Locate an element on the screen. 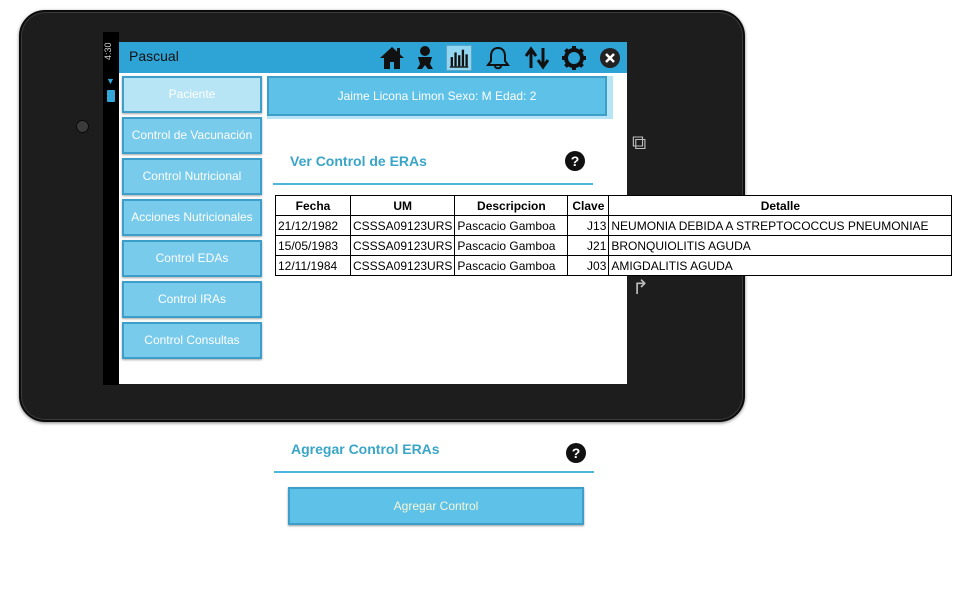 The height and width of the screenshot is (600, 956). bar-chart-icon is located at coordinates (459, 58).